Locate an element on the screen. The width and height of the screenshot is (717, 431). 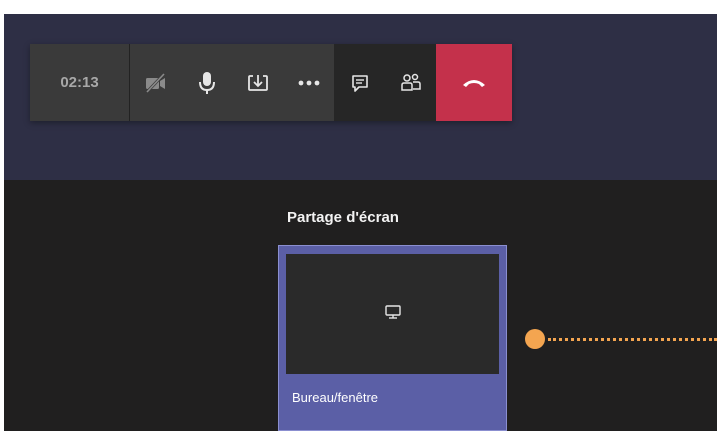
chat-icon is located at coordinates (360, 83).